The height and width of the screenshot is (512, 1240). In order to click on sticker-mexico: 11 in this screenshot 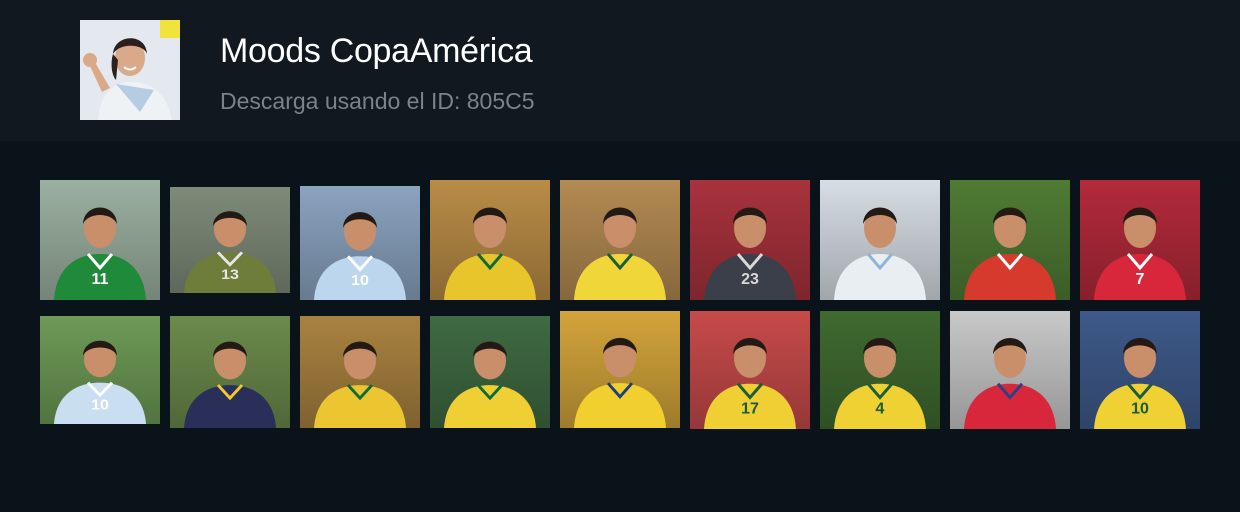, I will do `click(100, 240)`.